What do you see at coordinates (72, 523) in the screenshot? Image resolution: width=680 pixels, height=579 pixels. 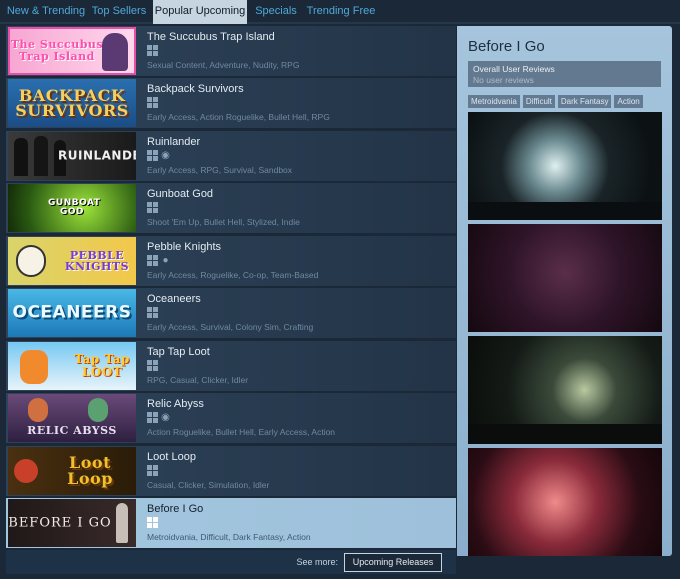 I see `game-capsule-image: BEFORE I GO` at bounding box center [72, 523].